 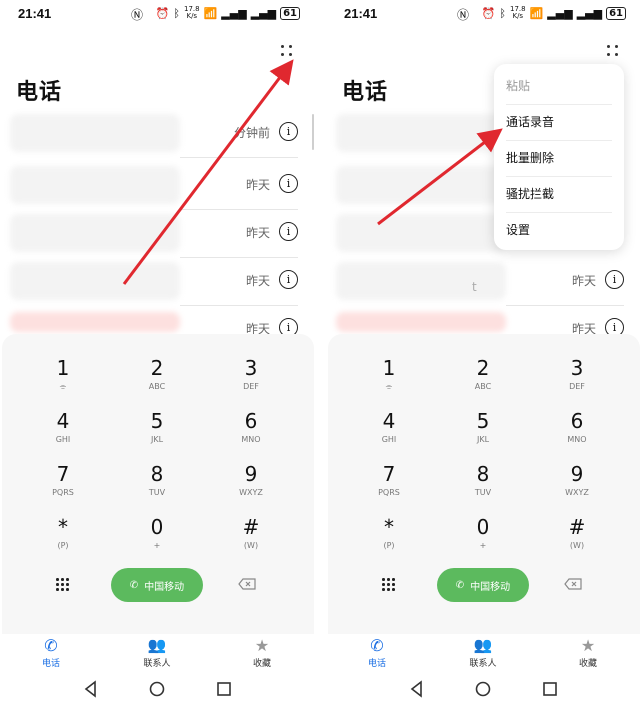 I want to click on tab-label: 联系人, so click(x=157, y=664).